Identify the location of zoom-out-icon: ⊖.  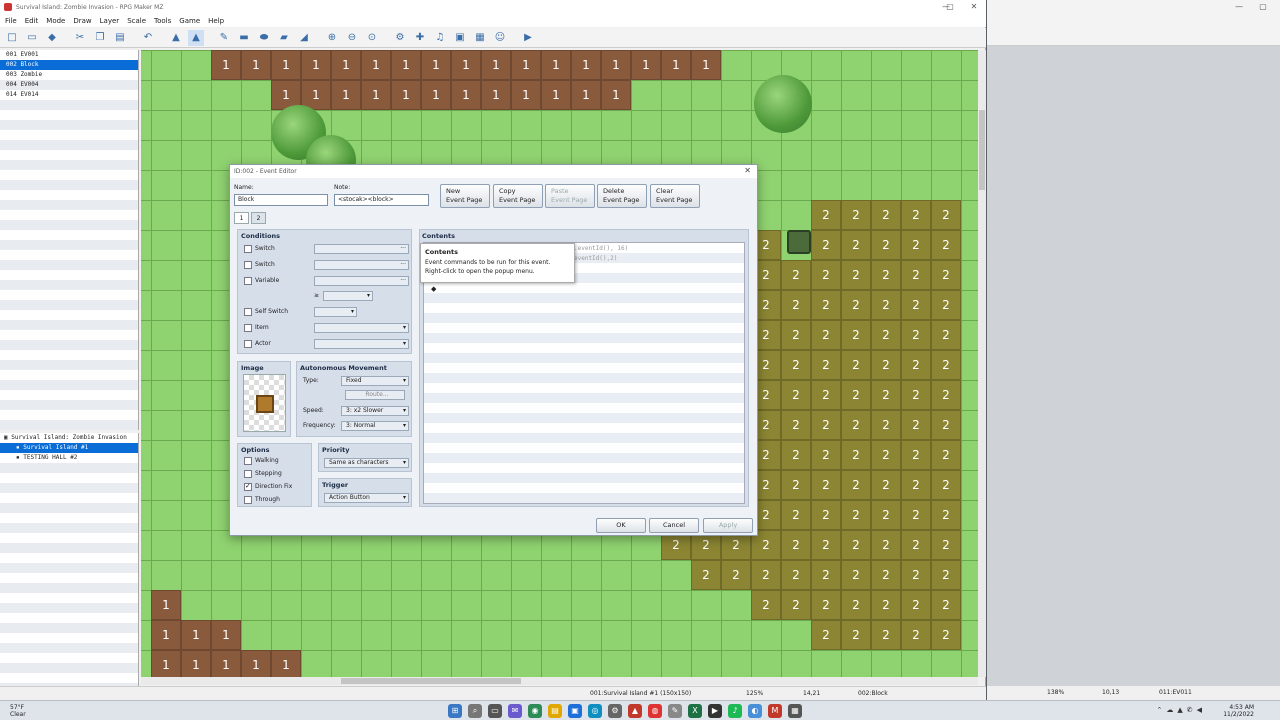
(352, 38).